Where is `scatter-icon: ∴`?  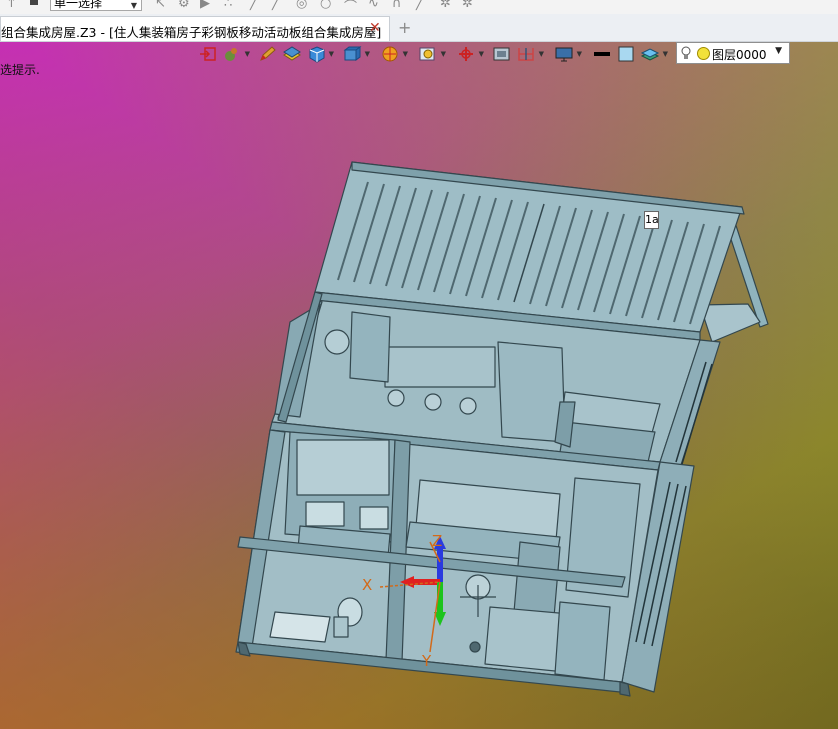
scatter-icon: ∴ is located at coordinates (228, 5).